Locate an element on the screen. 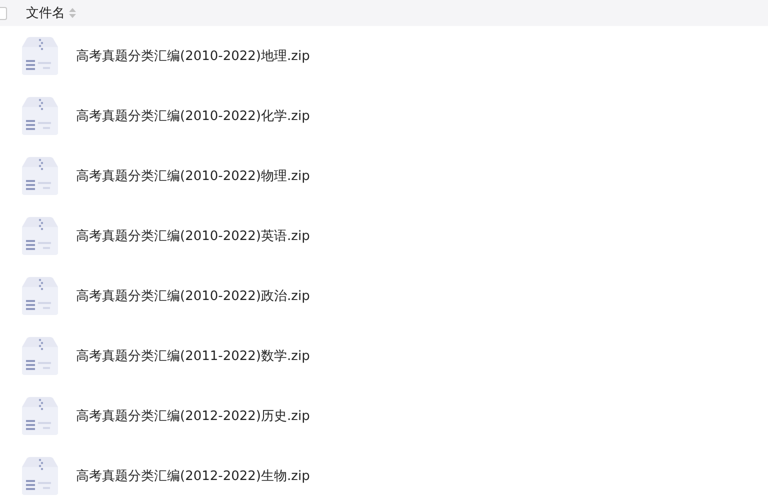 The image size is (768, 499). file-name: 高考真题分类汇编(2010-2022)物理.zip is located at coordinates (193, 176).